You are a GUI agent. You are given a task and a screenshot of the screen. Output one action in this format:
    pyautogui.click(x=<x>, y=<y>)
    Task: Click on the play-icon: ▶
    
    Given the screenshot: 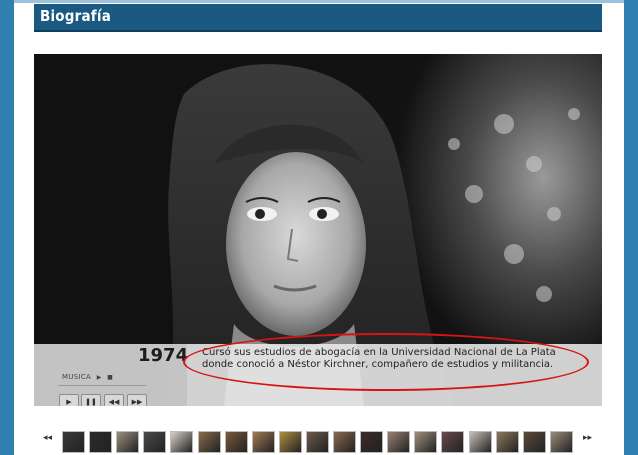 What is the action you would take?
    pyautogui.click(x=69, y=402)
    